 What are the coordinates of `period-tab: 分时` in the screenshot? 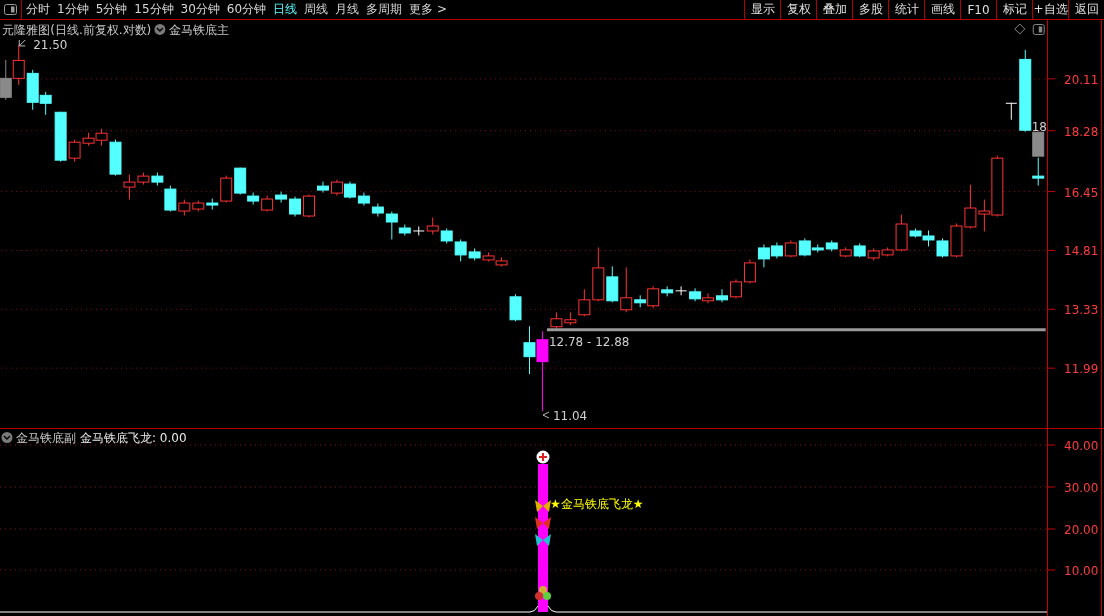 It's located at (41, 9).